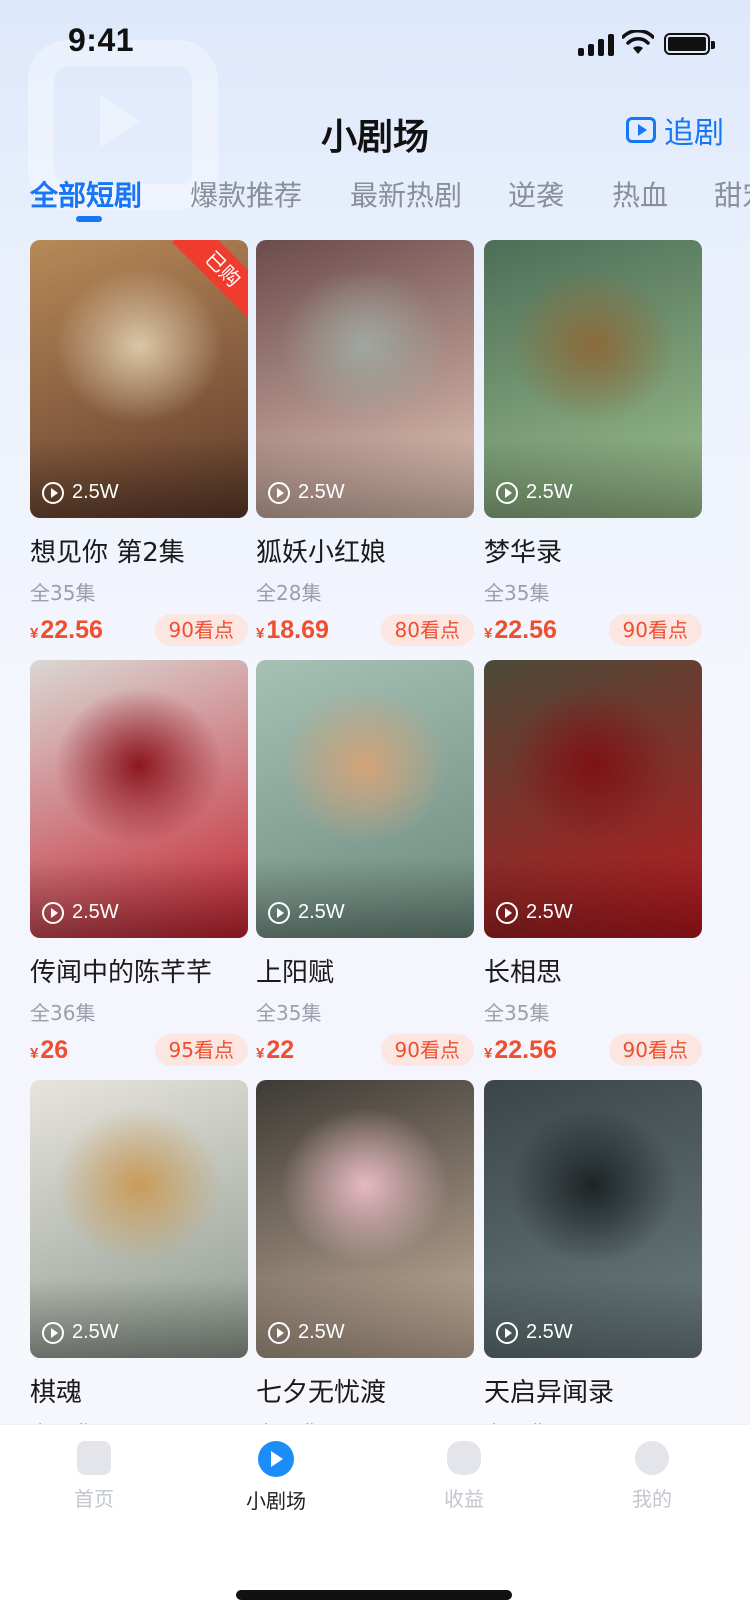 This screenshot has height=1624, width=750. Describe the element at coordinates (297, 630) in the screenshot. I see `price-value: 18.69` at that location.